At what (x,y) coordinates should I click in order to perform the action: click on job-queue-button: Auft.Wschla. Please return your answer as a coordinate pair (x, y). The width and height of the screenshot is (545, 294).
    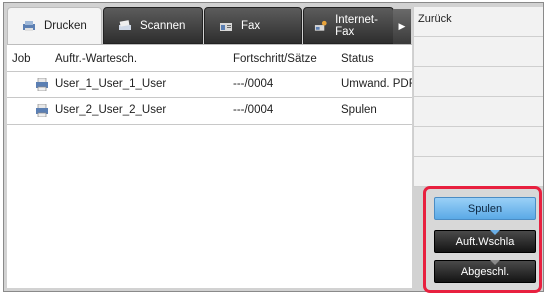
    Looking at the image, I should click on (485, 241).